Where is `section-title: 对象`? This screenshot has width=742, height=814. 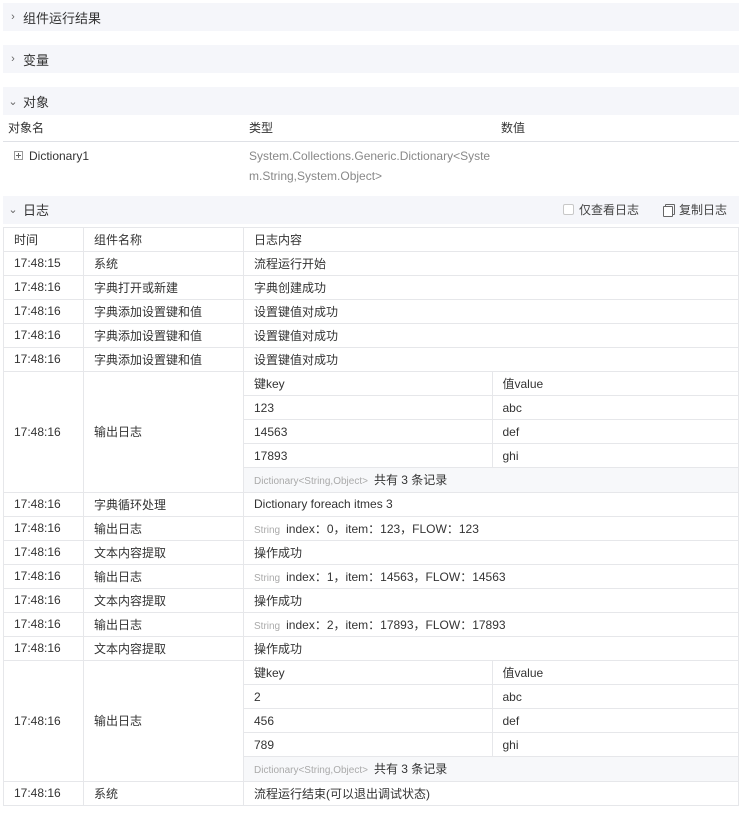 section-title: 对象 is located at coordinates (36, 102).